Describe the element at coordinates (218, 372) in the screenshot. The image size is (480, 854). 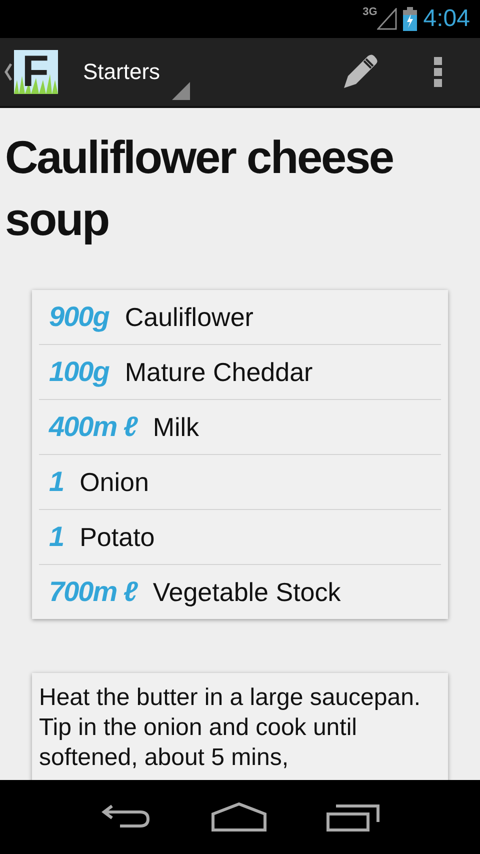
I see `ingredient-name: Mature Cheddar` at that location.